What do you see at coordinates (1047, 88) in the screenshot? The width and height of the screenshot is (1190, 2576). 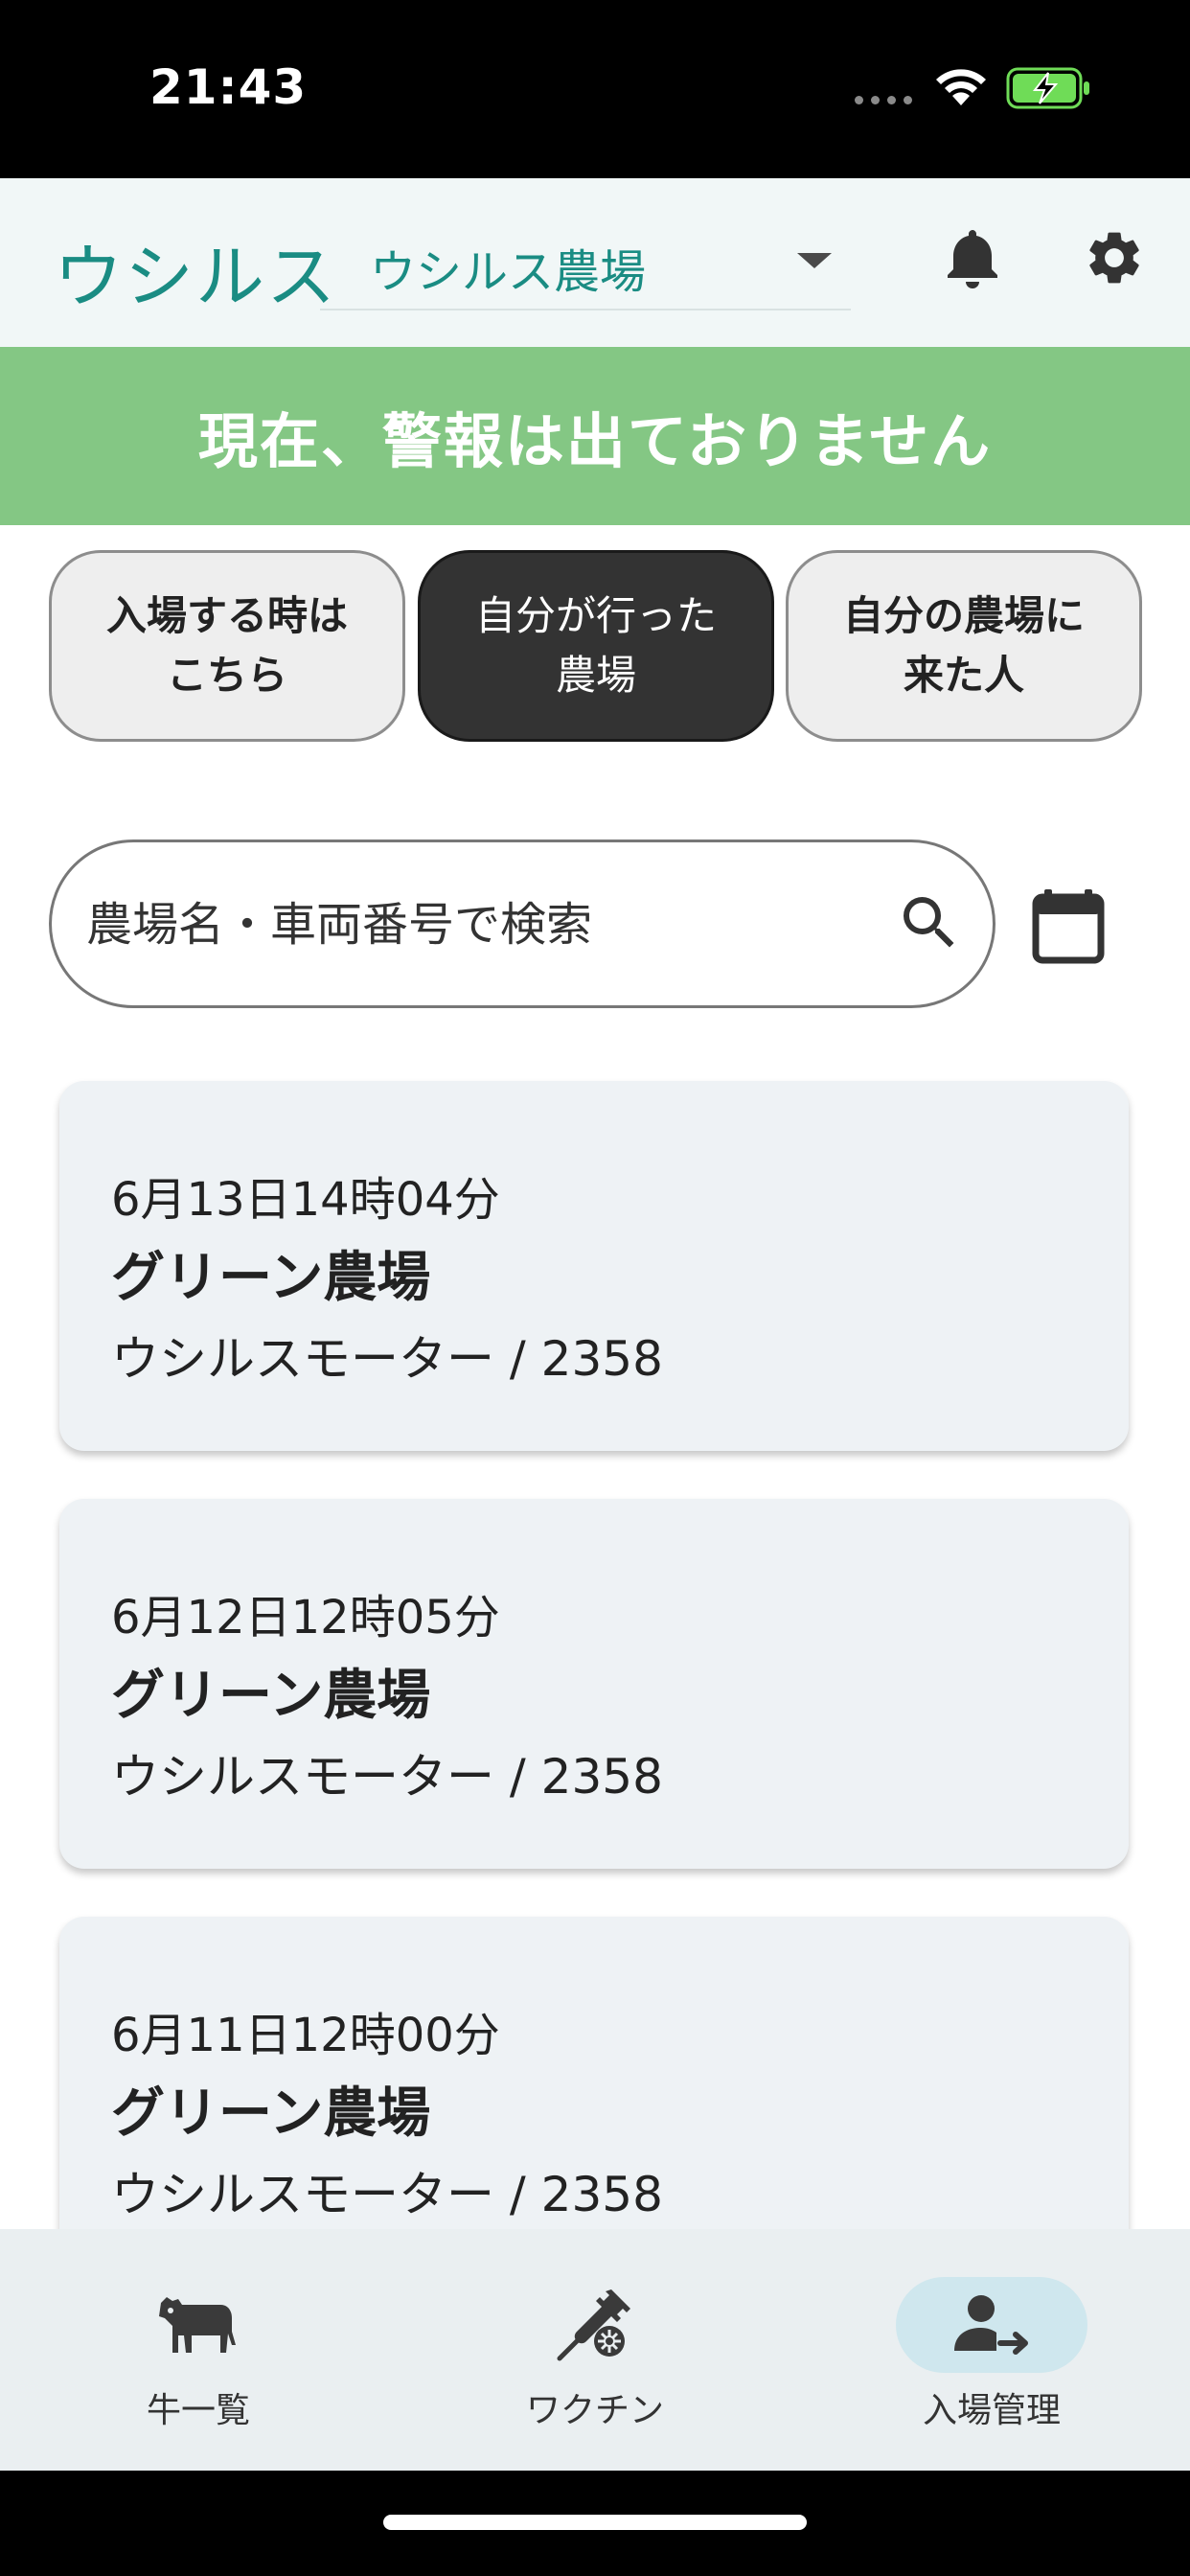 I see `battery-charging-icon` at bounding box center [1047, 88].